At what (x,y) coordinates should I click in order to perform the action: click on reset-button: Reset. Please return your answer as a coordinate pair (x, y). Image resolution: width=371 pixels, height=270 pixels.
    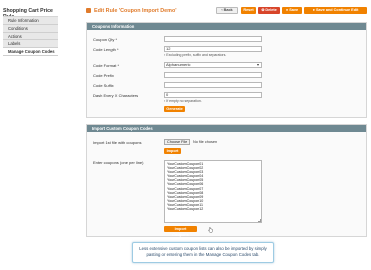
    Looking at the image, I should click on (248, 10).